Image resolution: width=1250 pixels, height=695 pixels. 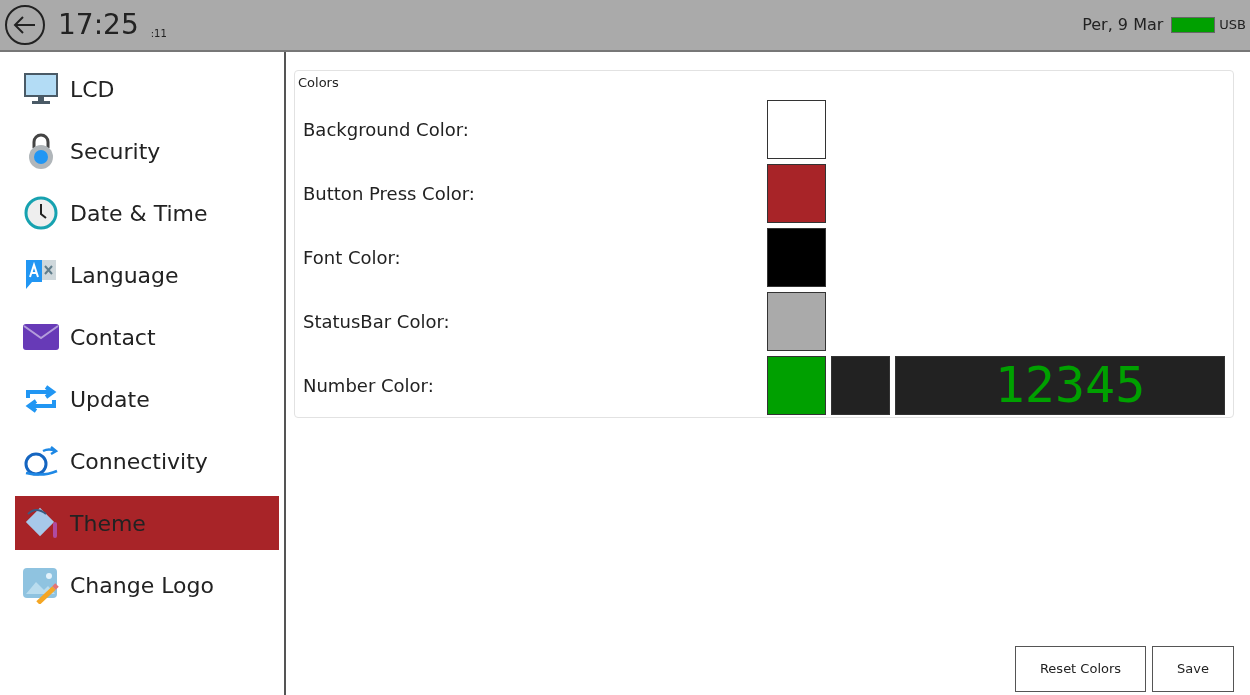 I want to click on orbit-icon, so click(x=41, y=461).